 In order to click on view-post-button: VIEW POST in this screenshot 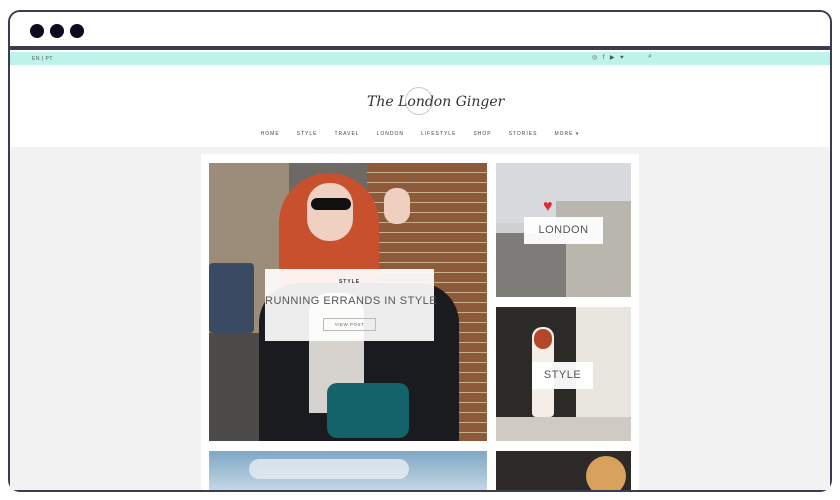, I will do `click(349, 324)`.